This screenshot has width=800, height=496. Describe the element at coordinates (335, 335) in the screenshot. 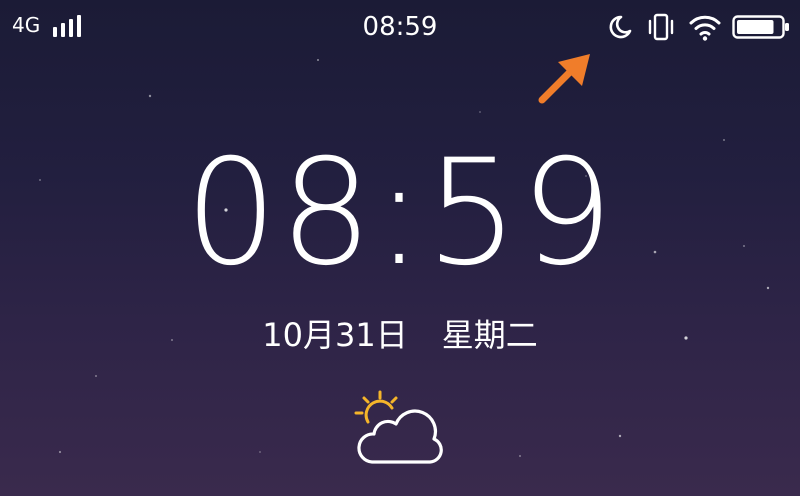

I see `date-label: 10月31日` at that location.